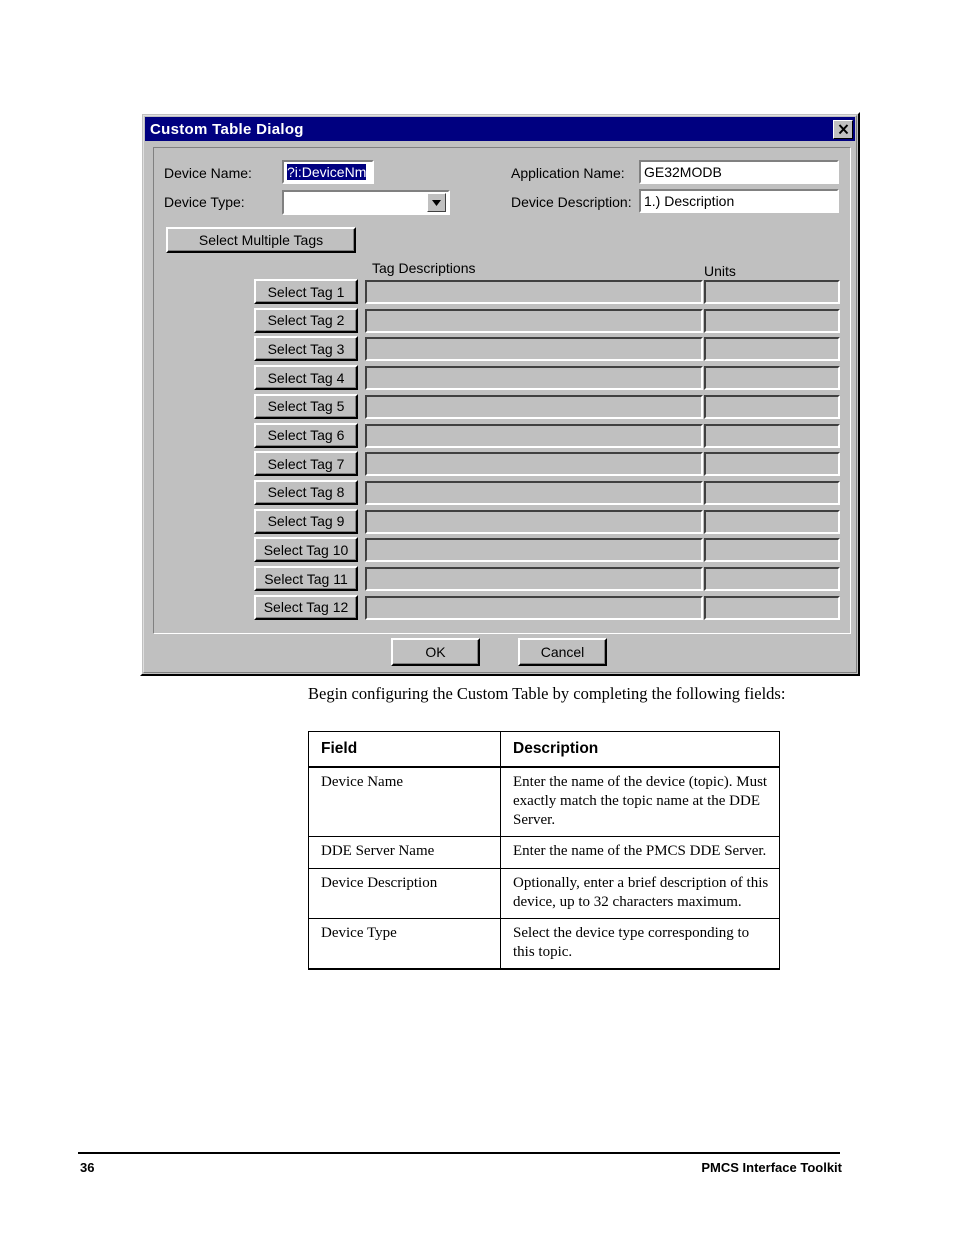  Describe the element at coordinates (534, 378) in the screenshot. I see `tag-4-description-field` at that location.